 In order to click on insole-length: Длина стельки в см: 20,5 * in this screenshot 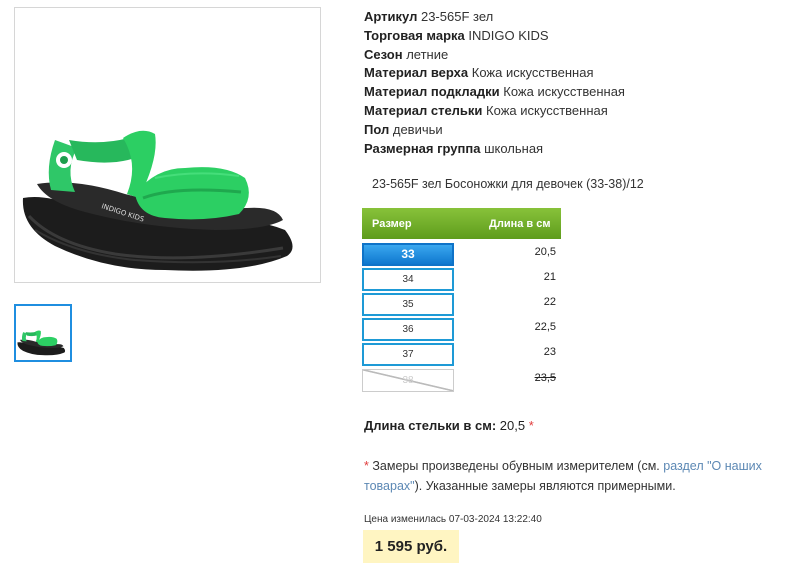, I will do `click(449, 425)`.